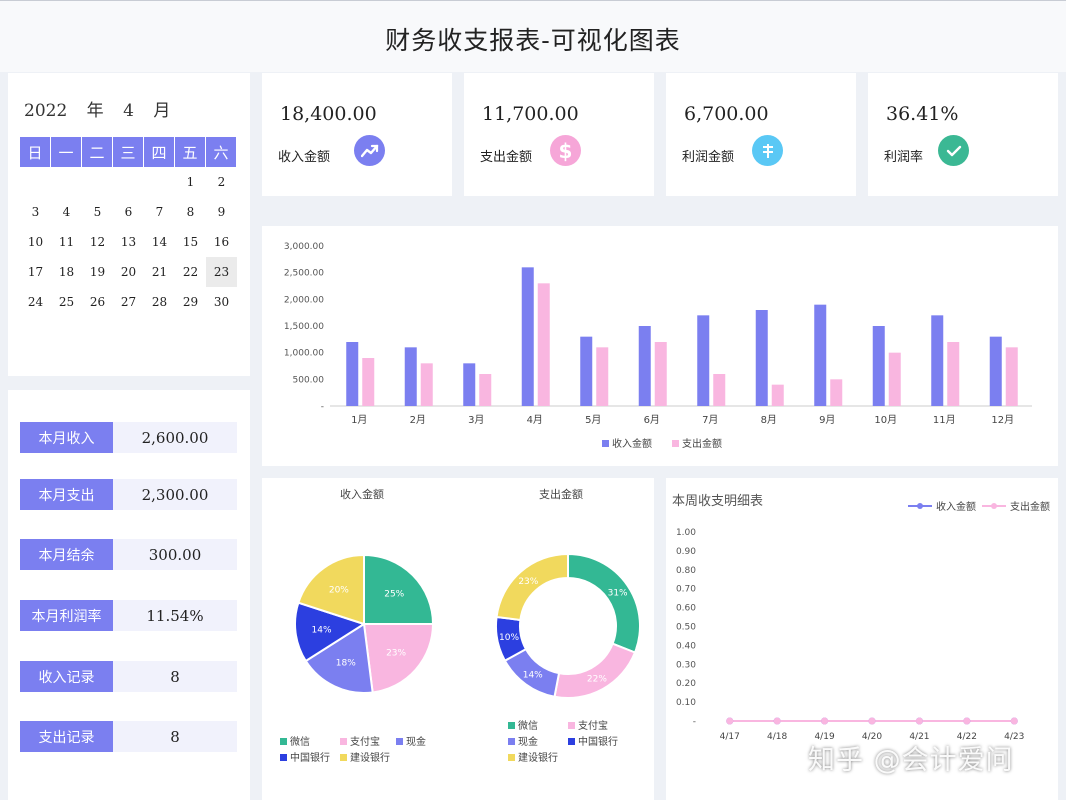 Image resolution: width=1066 pixels, height=800 pixels. Describe the element at coordinates (300, 741) in the screenshot. I see `legend-label: 微信` at that location.